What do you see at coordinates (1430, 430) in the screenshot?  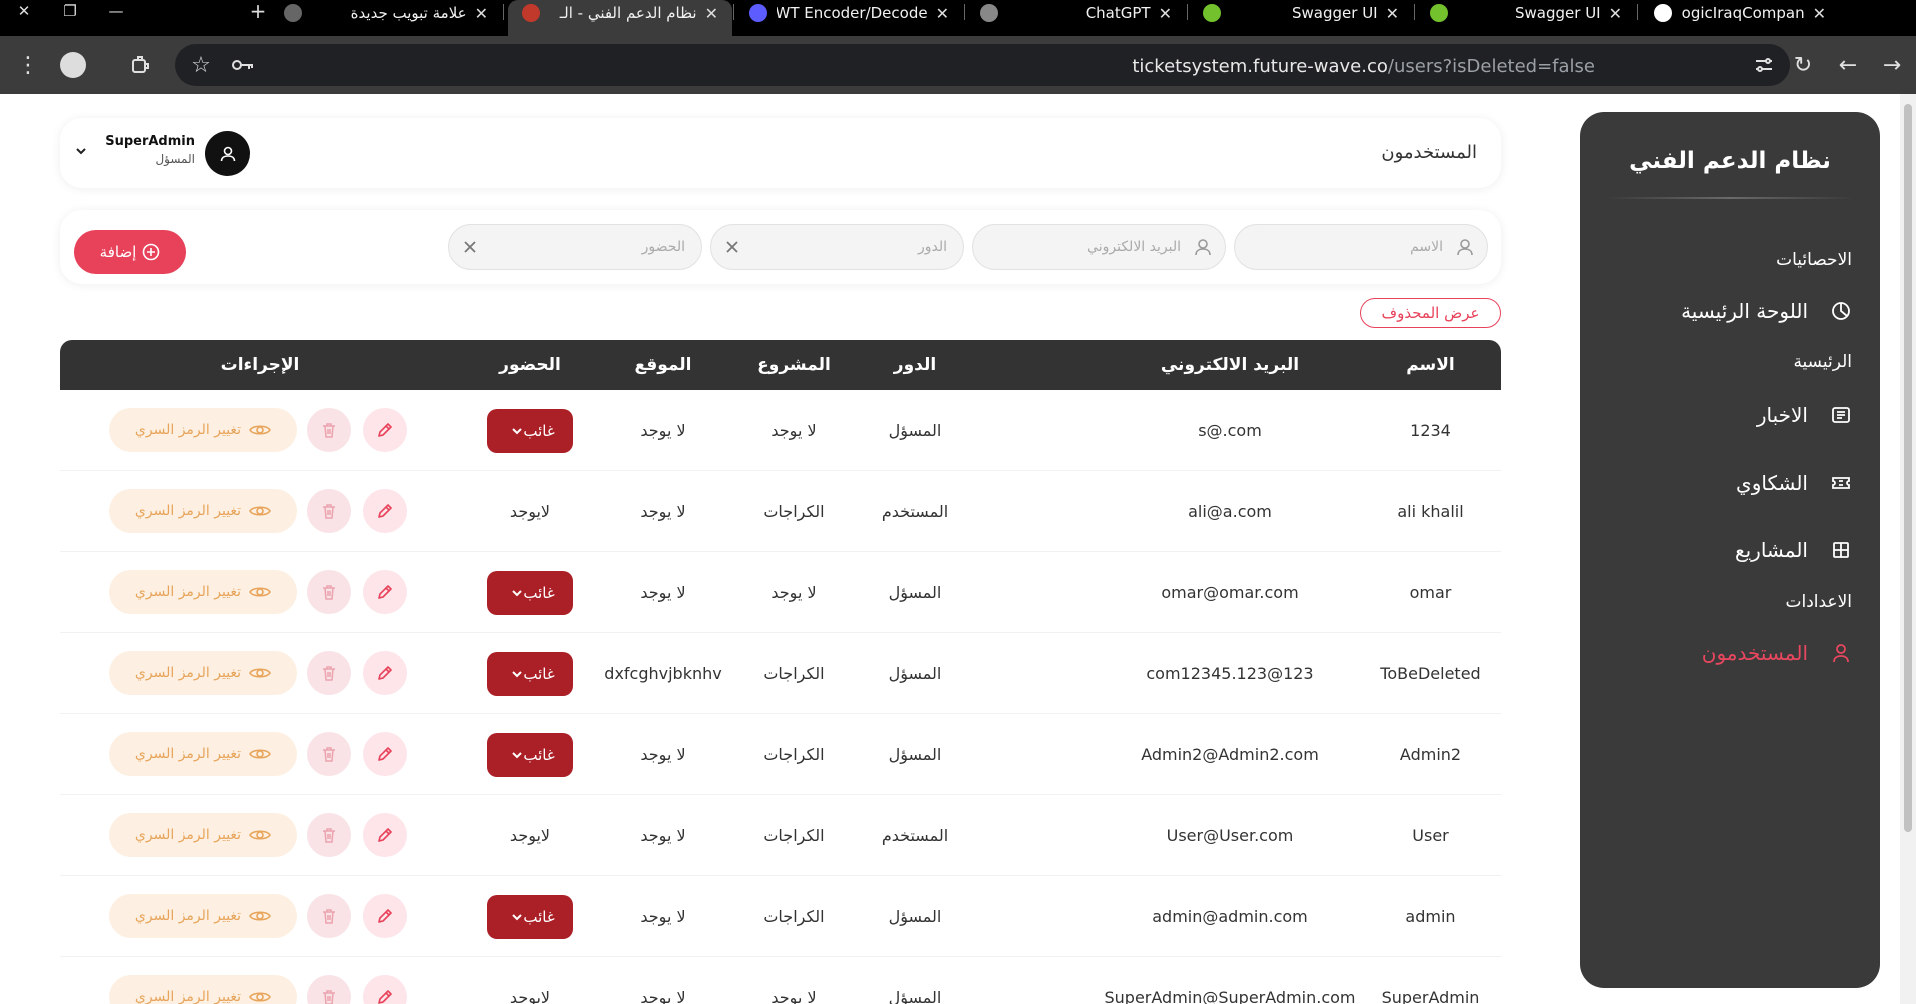 I see `cell-name: 1234` at bounding box center [1430, 430].